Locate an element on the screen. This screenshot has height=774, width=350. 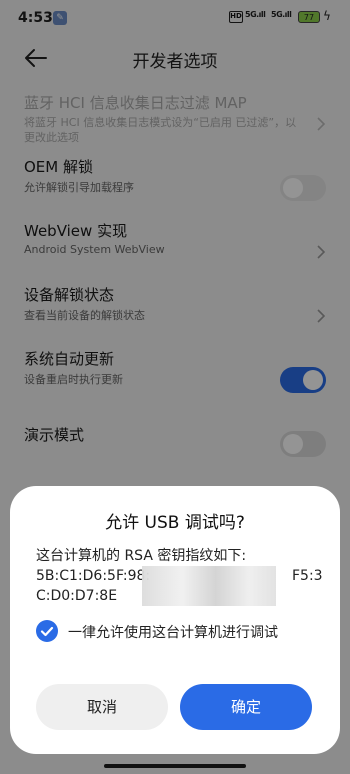
dialog-title: 允许 USB 调试吗? is located at coordinates (175, 523).